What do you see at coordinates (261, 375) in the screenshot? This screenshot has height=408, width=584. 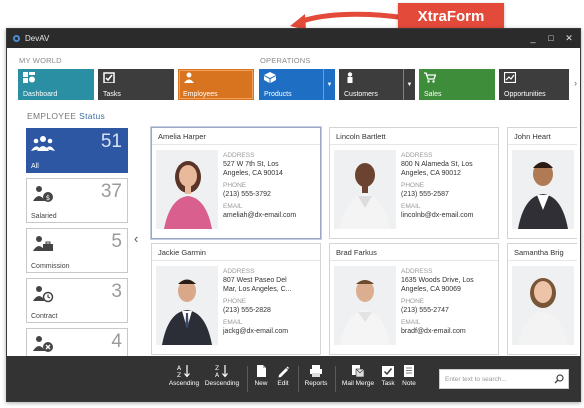 I see `new-button: New` at bounding box center [261, 375].